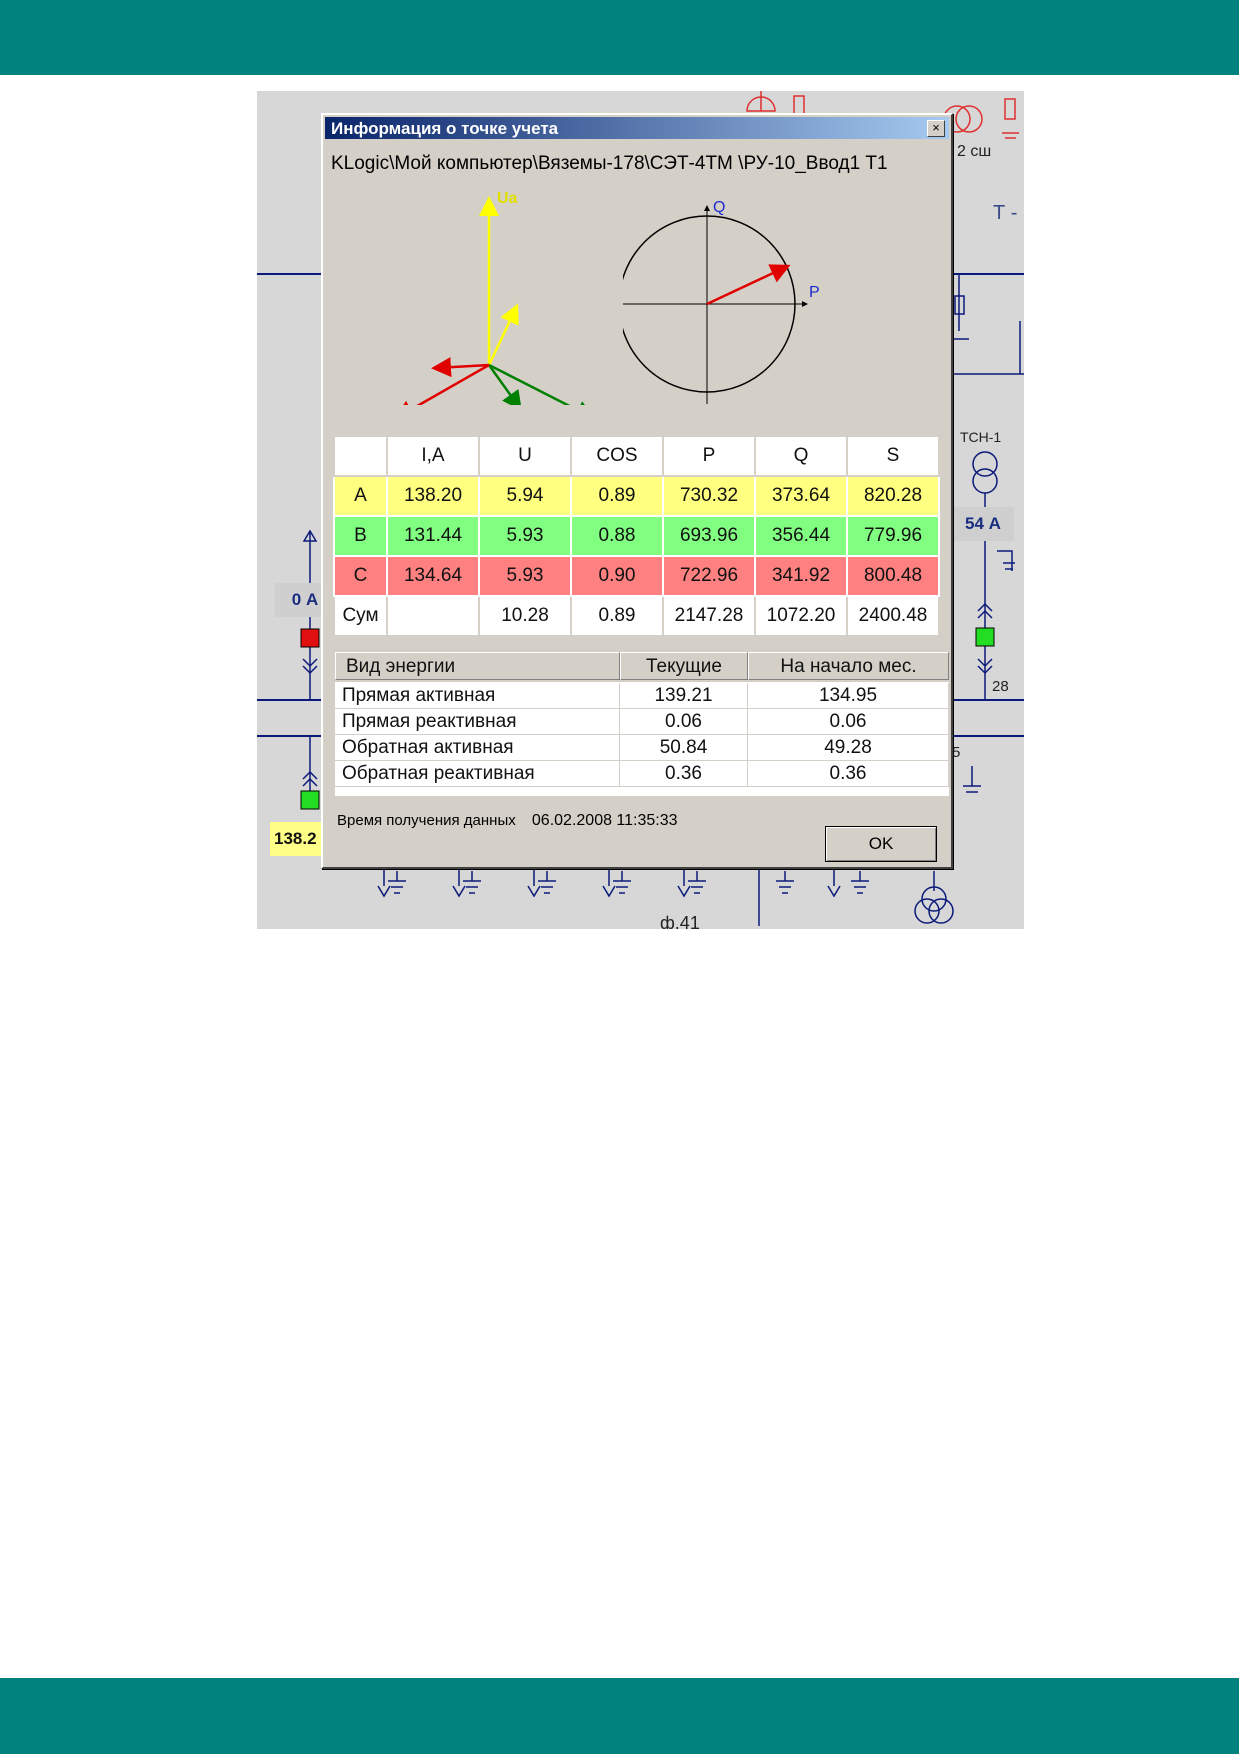 This screenshot has width=1239, height=1754. Describe the element at coordinates (477, 721) in the screenshot. I see `energy-type: Прямая реактивная` at that location.